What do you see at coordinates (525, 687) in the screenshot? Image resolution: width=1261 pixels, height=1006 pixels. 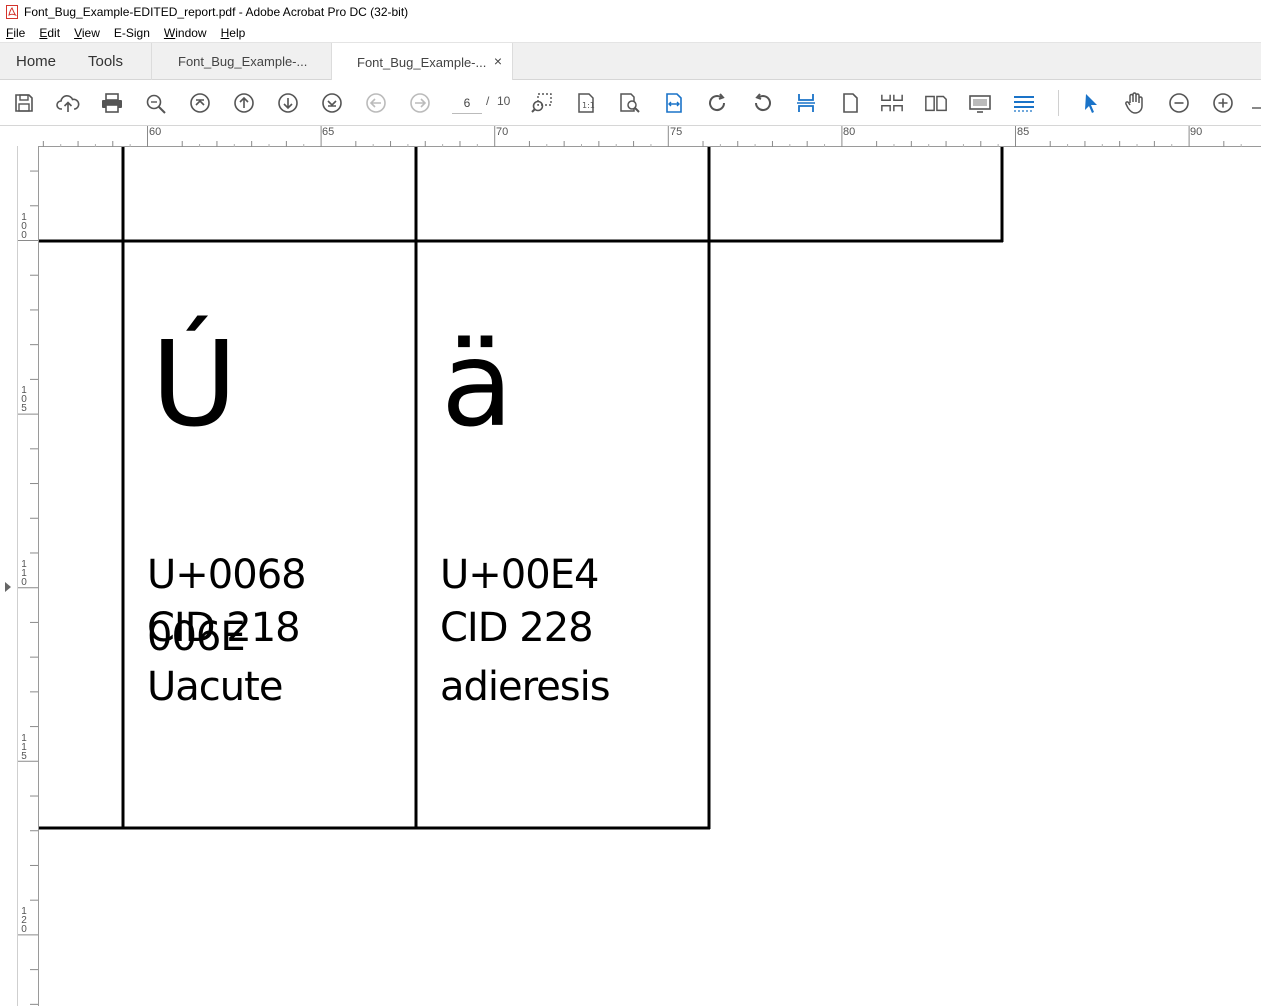 I see `cell2-glyph-name: adieresis` at bounding box center [525, 687].